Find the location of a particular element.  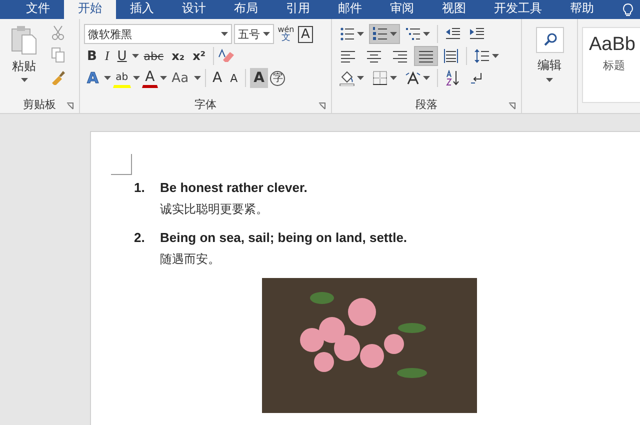

highlight-button: ab is located at coordinates (122, 78).